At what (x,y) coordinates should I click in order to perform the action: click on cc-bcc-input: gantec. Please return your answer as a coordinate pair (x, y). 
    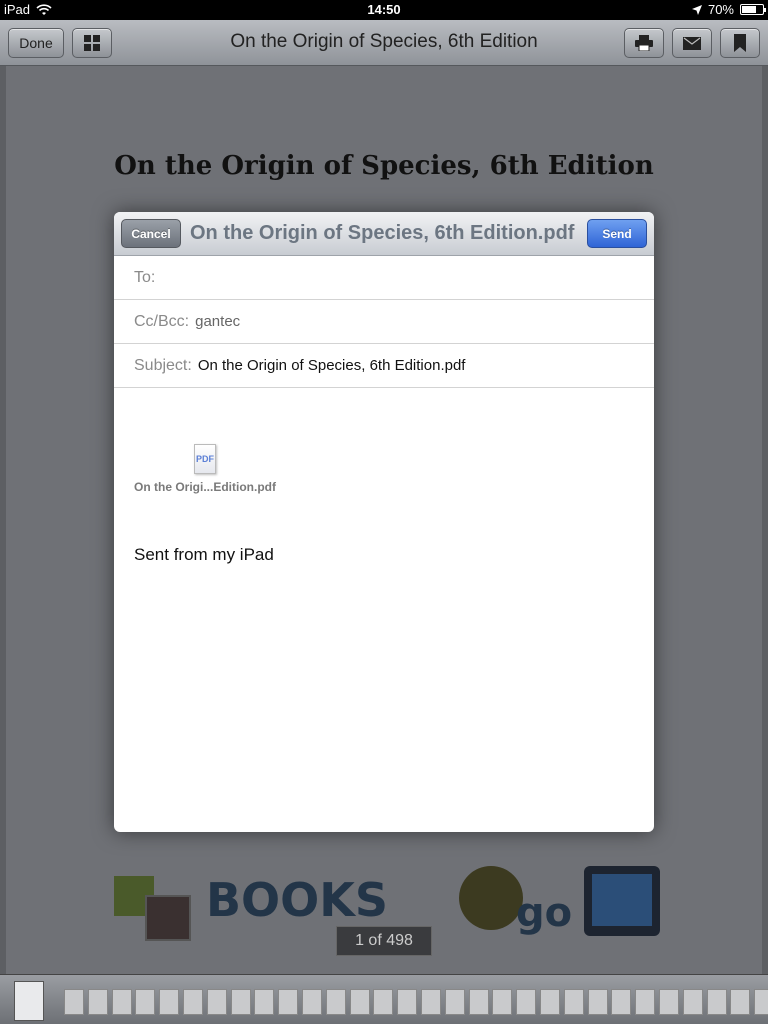
    Looking at the image, I should click on (217, 321).